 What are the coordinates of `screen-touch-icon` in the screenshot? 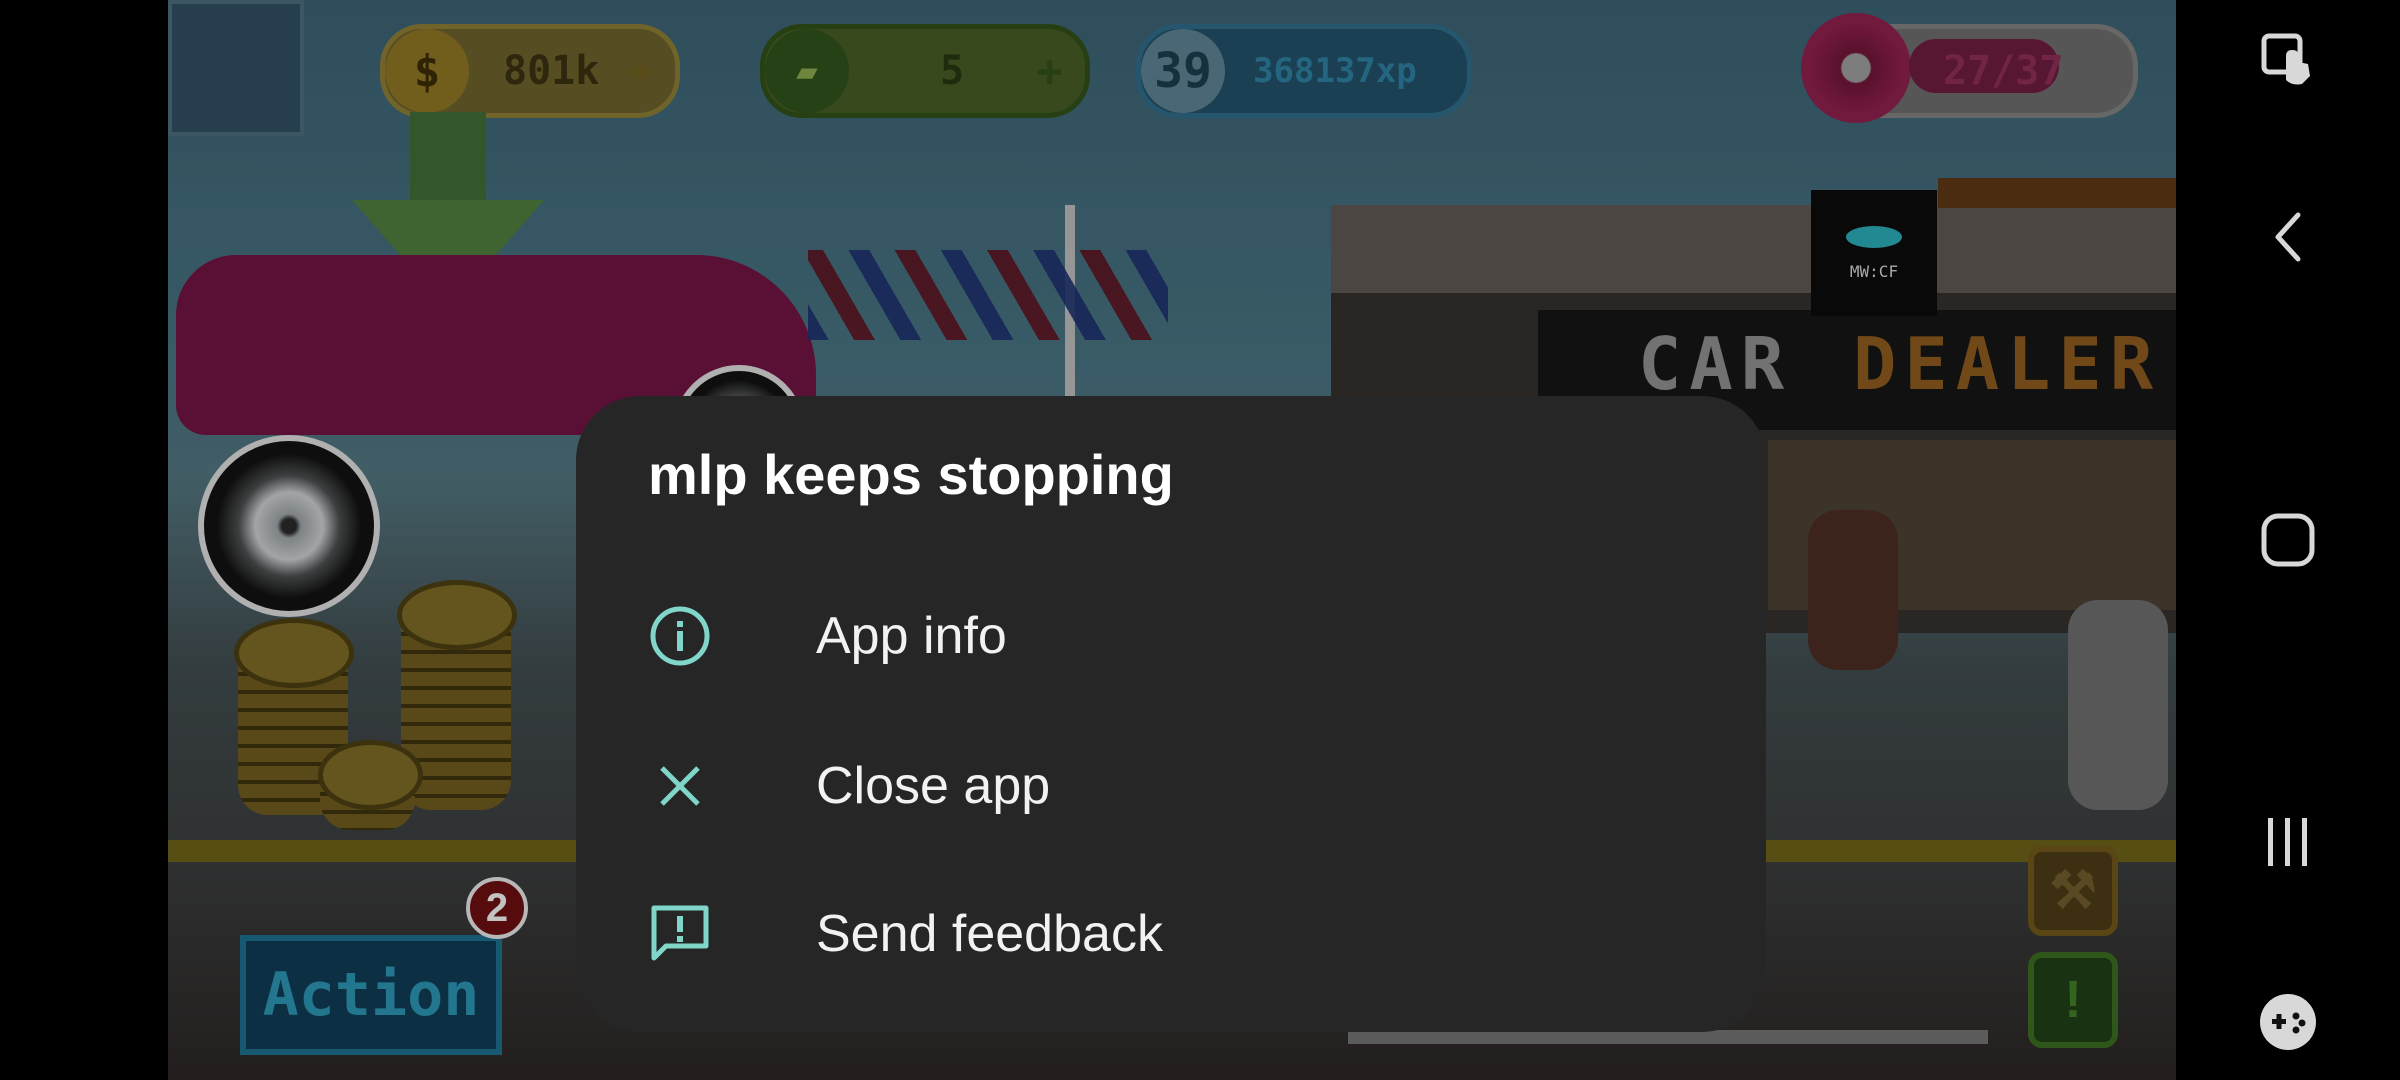 It's located at (2288, 60).